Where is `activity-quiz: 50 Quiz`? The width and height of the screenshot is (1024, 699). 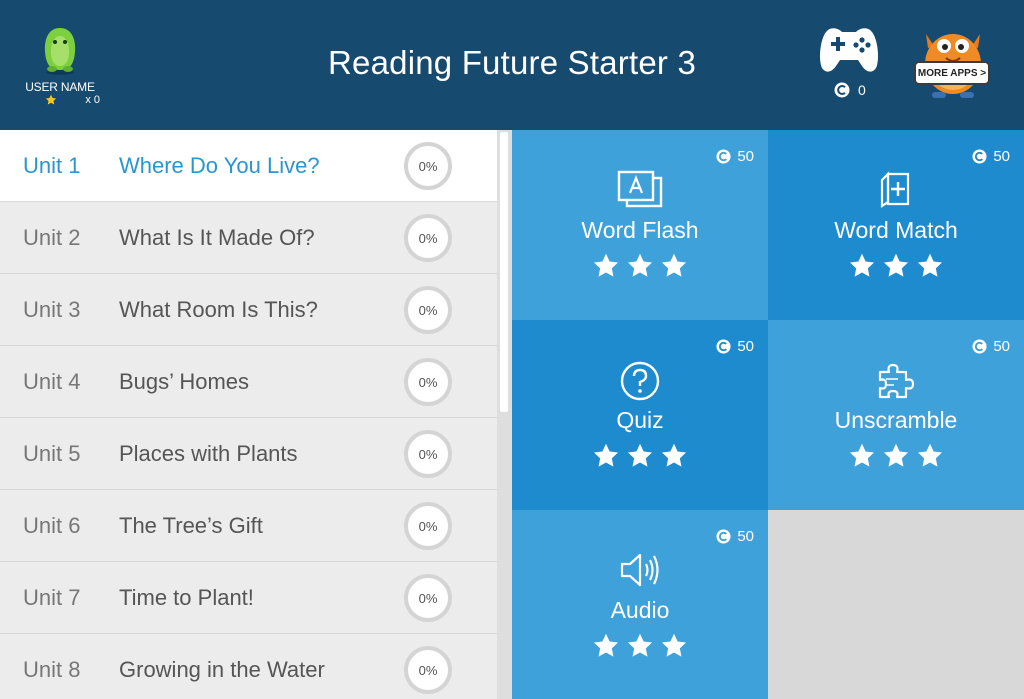 activity-quiz: 50 Quiz is located at coordinates (640, 415).